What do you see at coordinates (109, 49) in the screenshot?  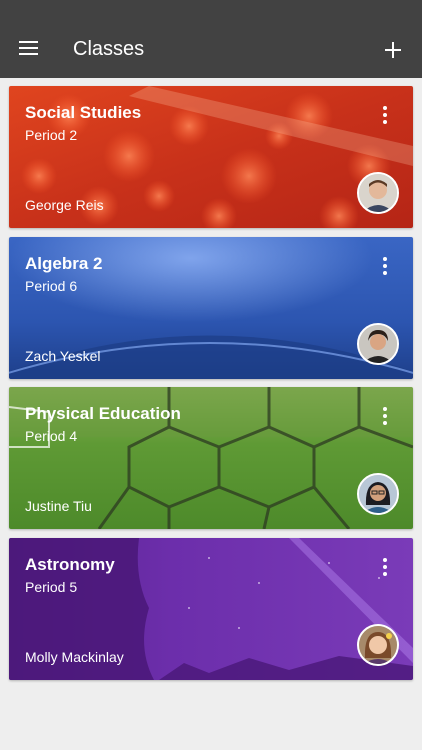 I see `page-title: Classes` at bounding box center [109, 49].